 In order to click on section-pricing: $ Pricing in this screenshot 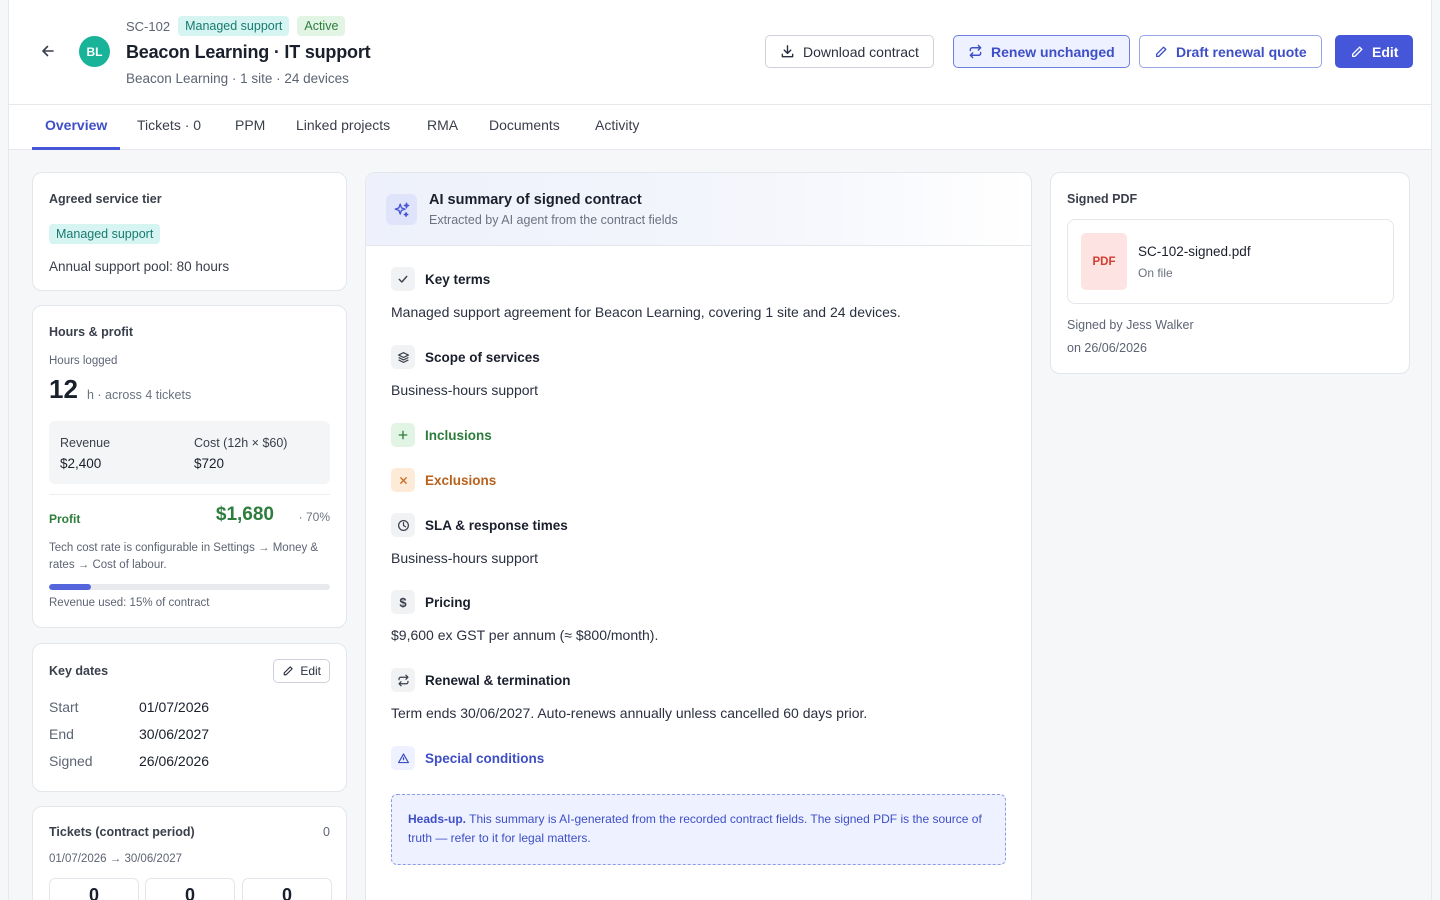, I will do `click(431, 602)`.